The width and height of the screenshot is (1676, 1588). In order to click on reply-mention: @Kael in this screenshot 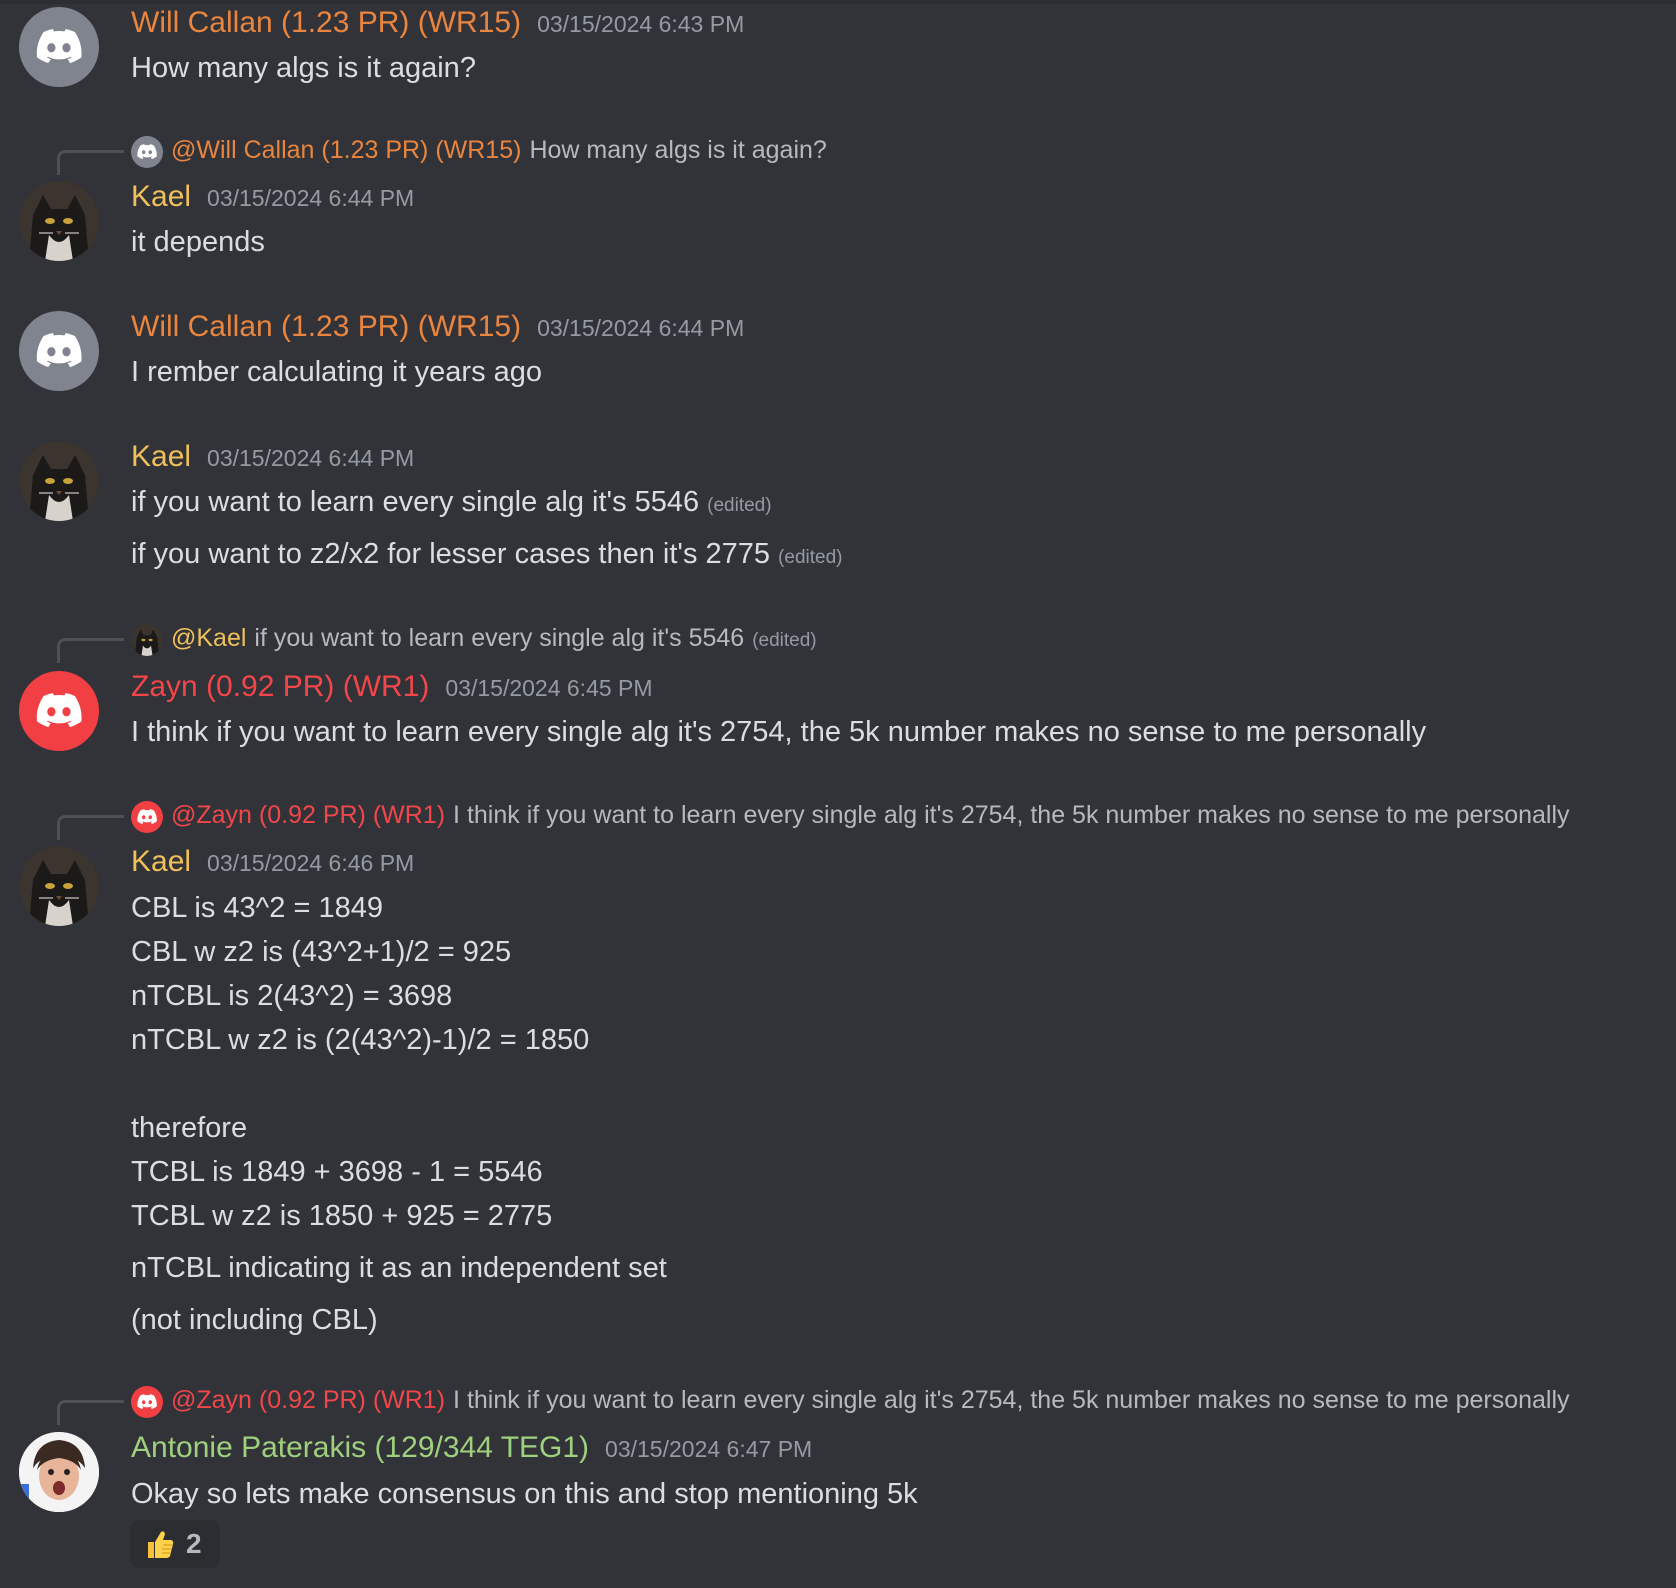, I will do `click(208, 638)`.